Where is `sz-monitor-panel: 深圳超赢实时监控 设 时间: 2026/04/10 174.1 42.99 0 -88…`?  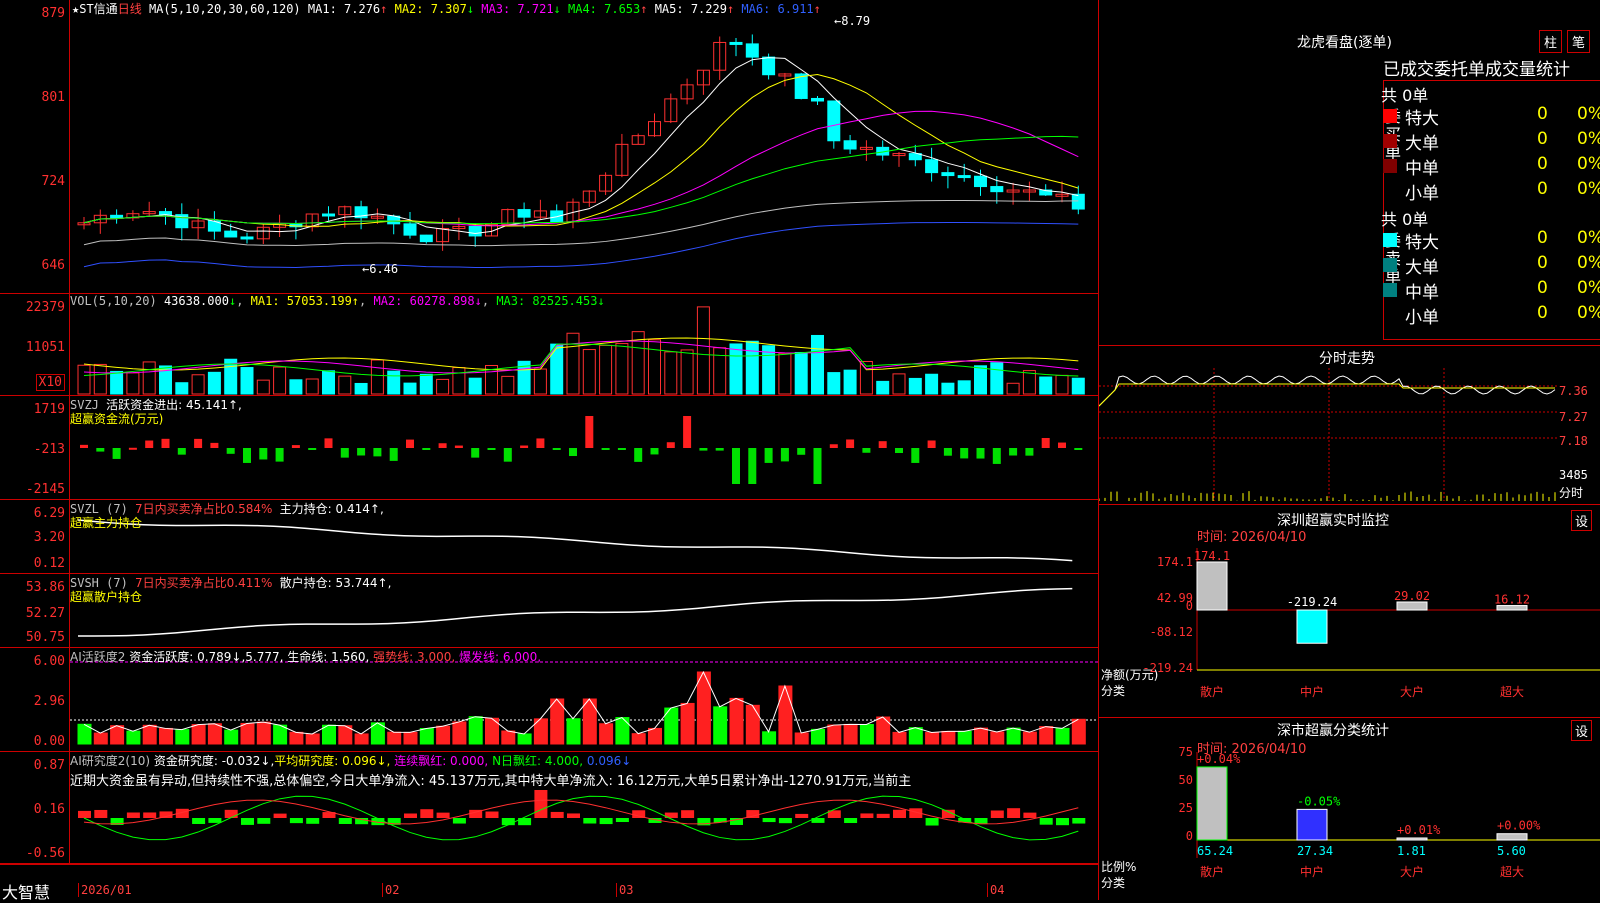
sz-monitor-panel: 深圳超赢实时监控 设 时间: 2026/04/10 174.1 42.99 0 -88… is located at coordinates (1349, 611).